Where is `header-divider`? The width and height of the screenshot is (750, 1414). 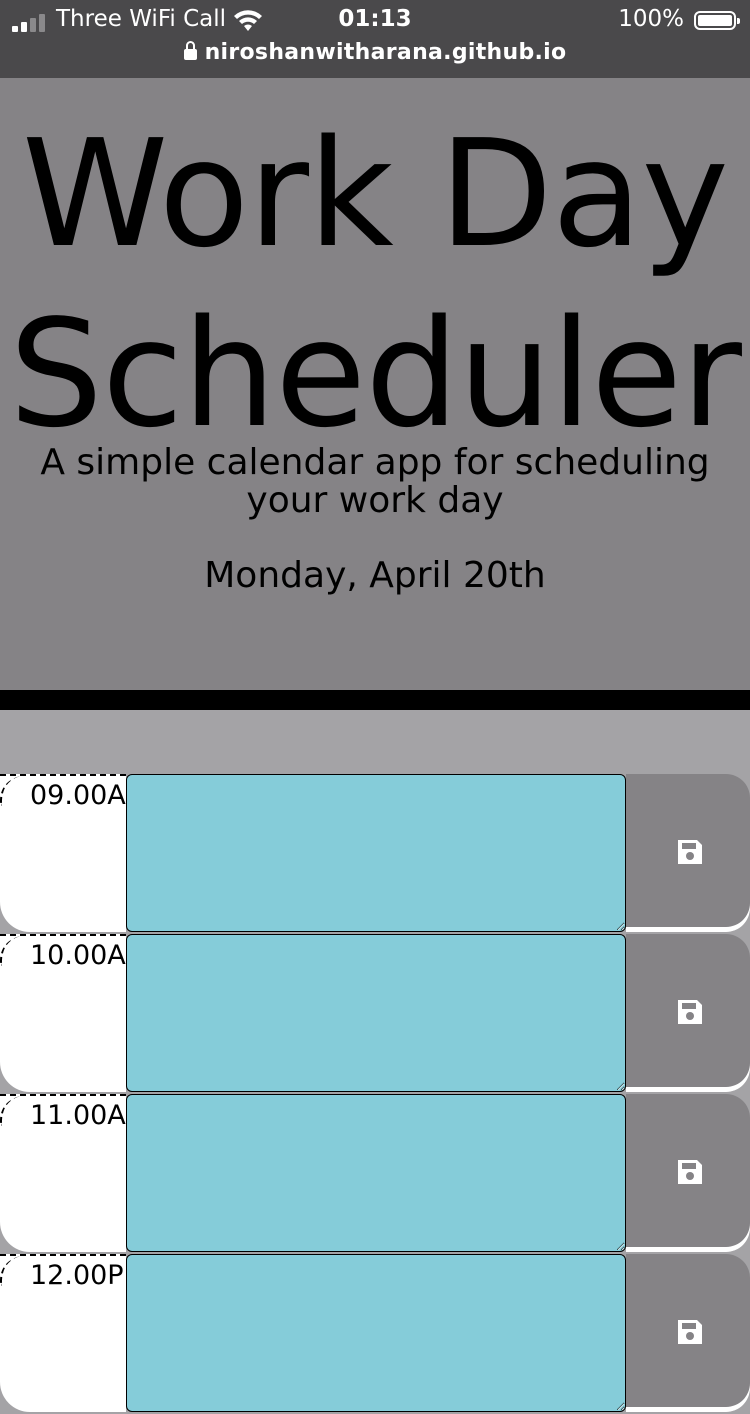
header-divider is located at coordinates (375, 700).